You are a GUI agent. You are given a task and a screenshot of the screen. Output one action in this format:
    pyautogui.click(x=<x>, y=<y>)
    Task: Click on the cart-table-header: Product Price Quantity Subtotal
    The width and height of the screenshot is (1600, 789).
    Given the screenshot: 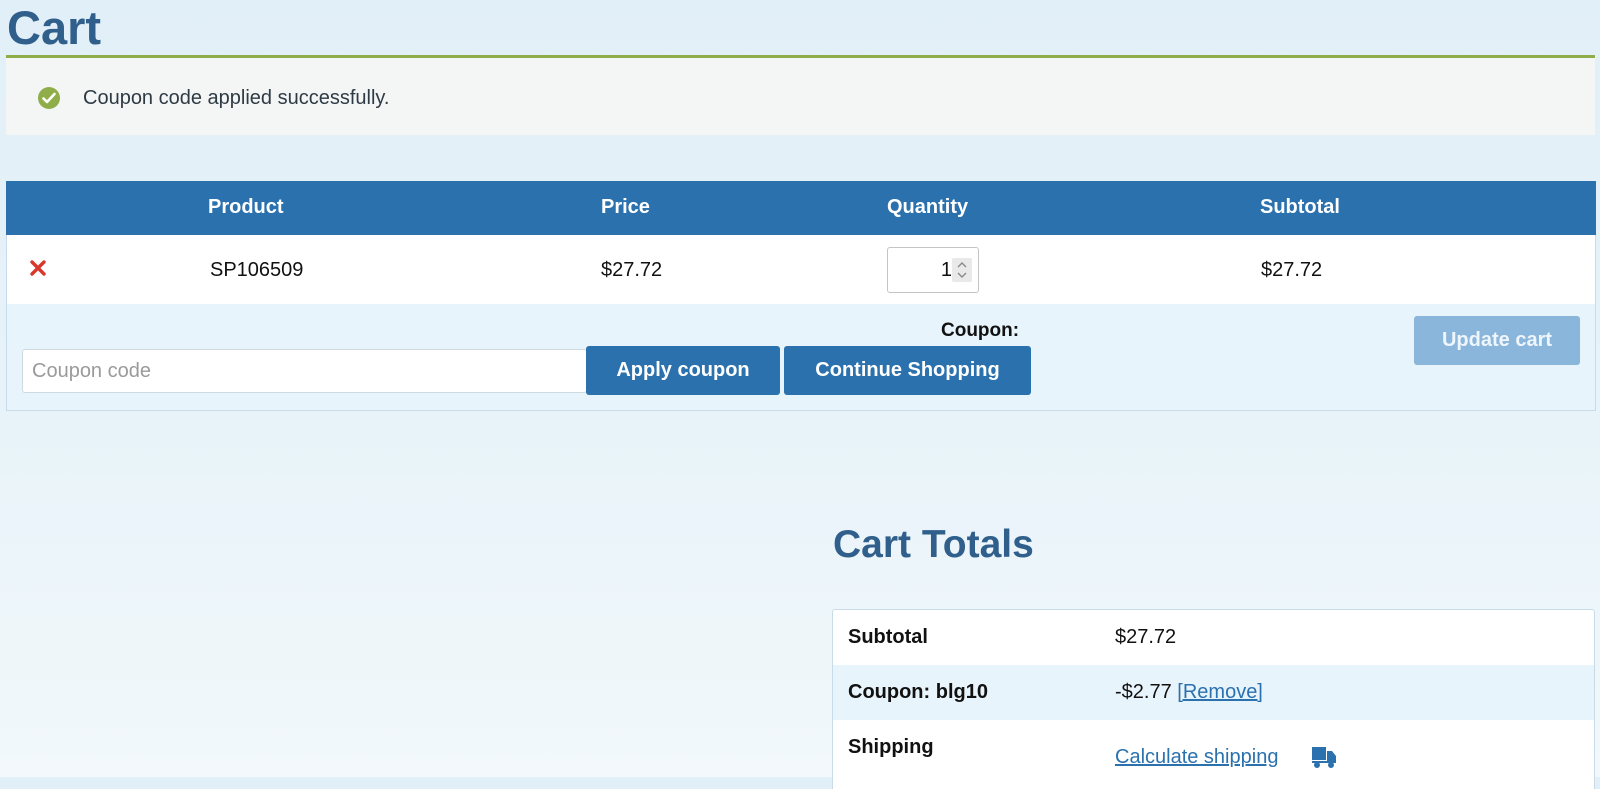 What is the action you would take?
    pyautogui.click(x=801, y=208)
    